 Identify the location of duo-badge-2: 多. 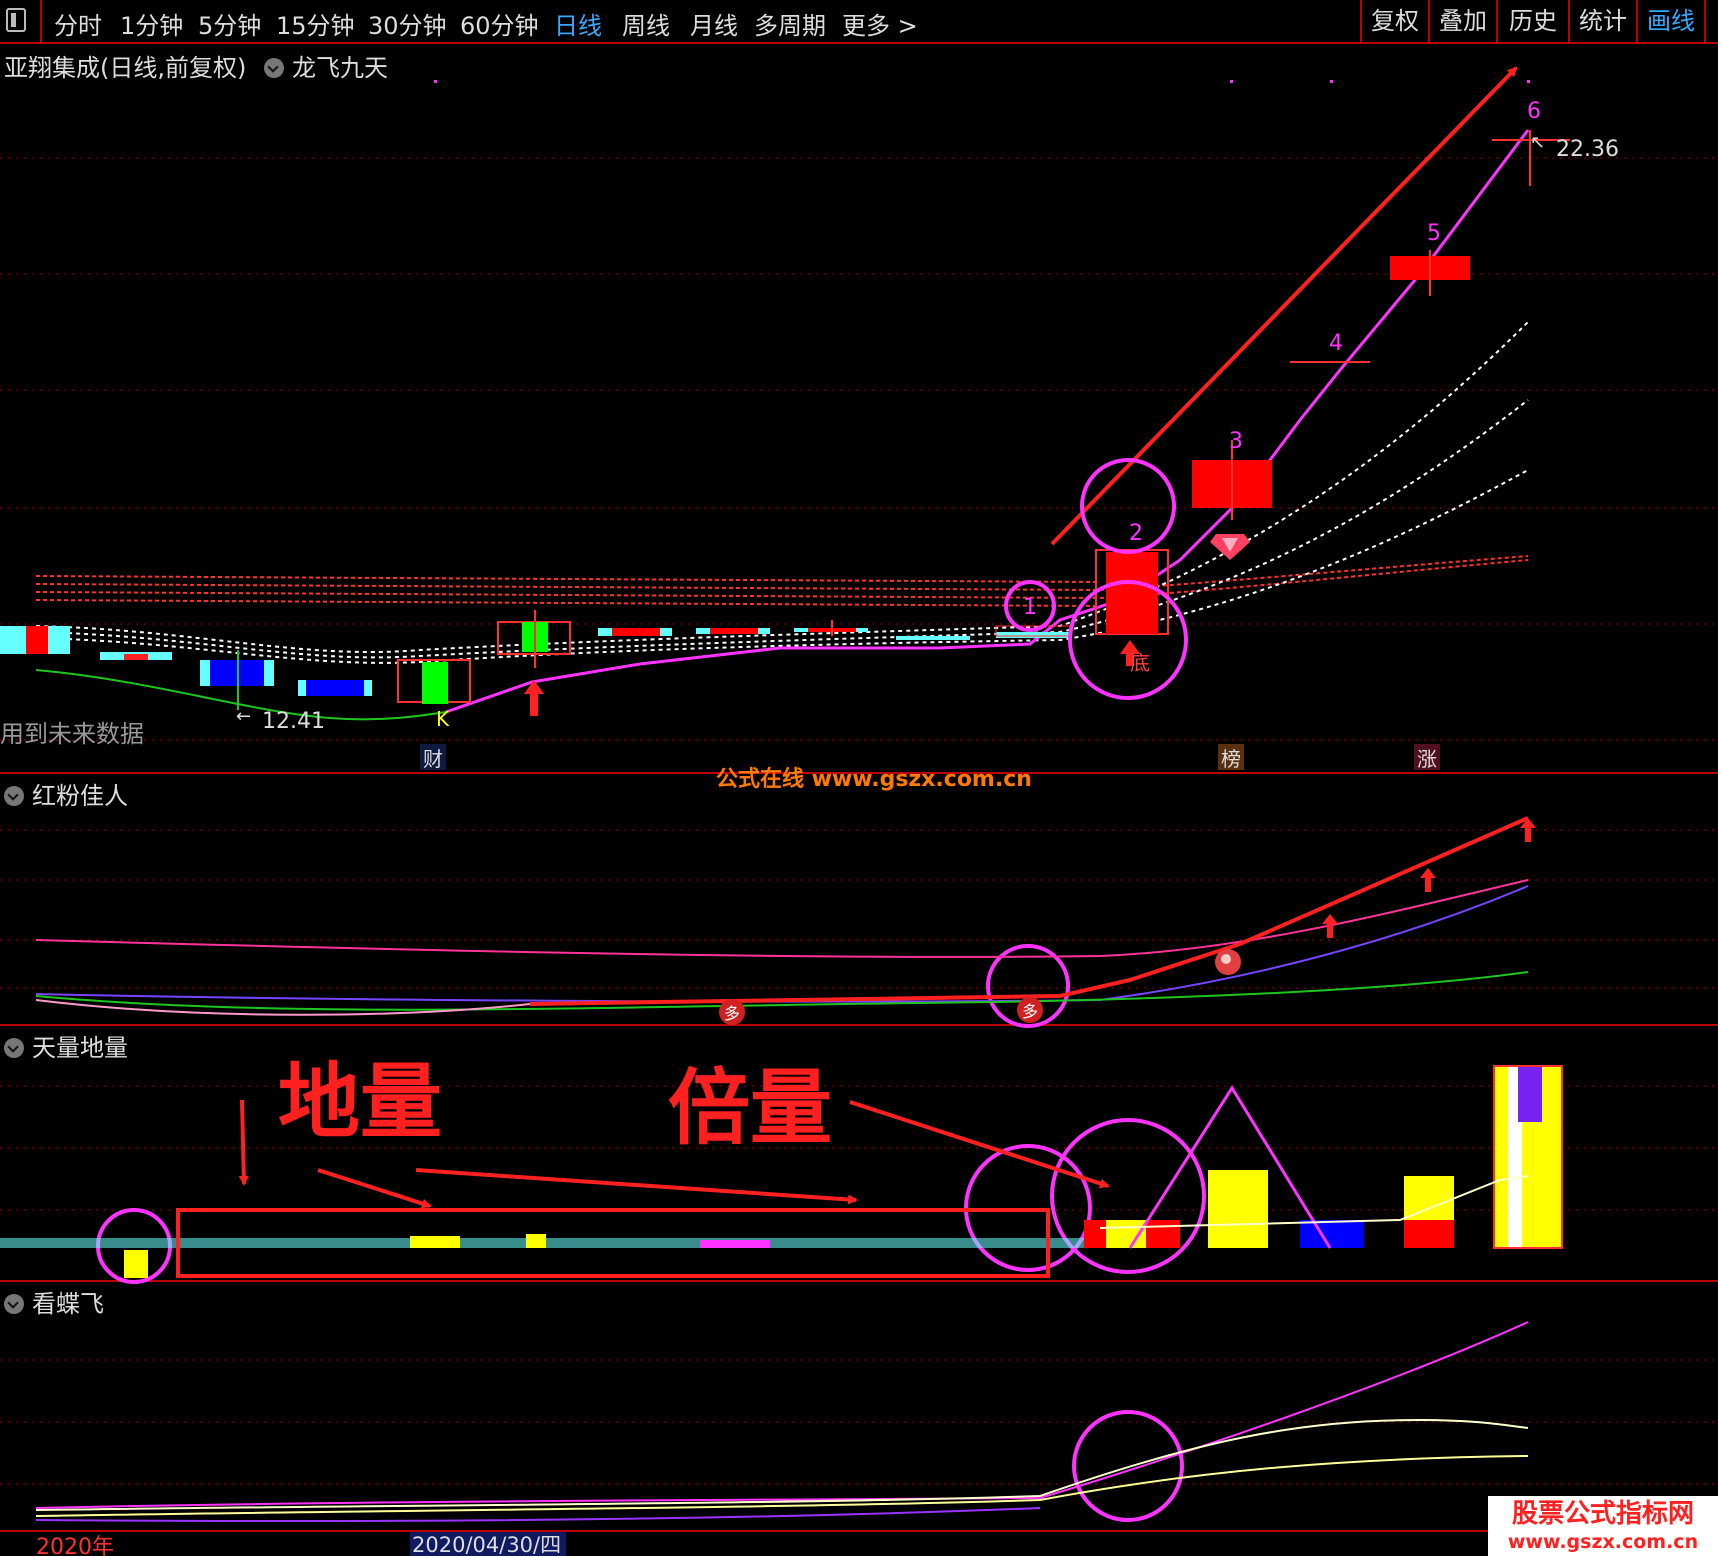
(1030, 1011).